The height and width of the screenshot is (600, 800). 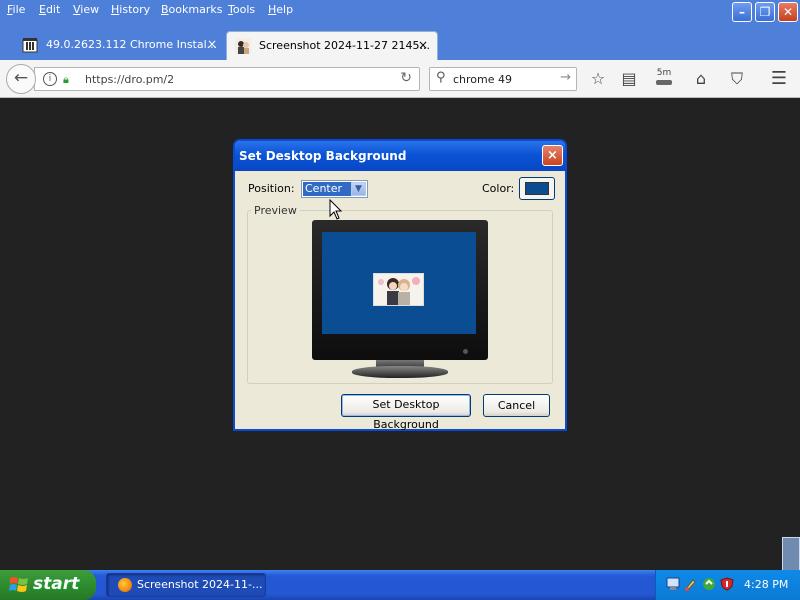 What do you see at coordinates (400, 372) in the screenshot?
I see `monitor-base` at bounding box center [400, 372].